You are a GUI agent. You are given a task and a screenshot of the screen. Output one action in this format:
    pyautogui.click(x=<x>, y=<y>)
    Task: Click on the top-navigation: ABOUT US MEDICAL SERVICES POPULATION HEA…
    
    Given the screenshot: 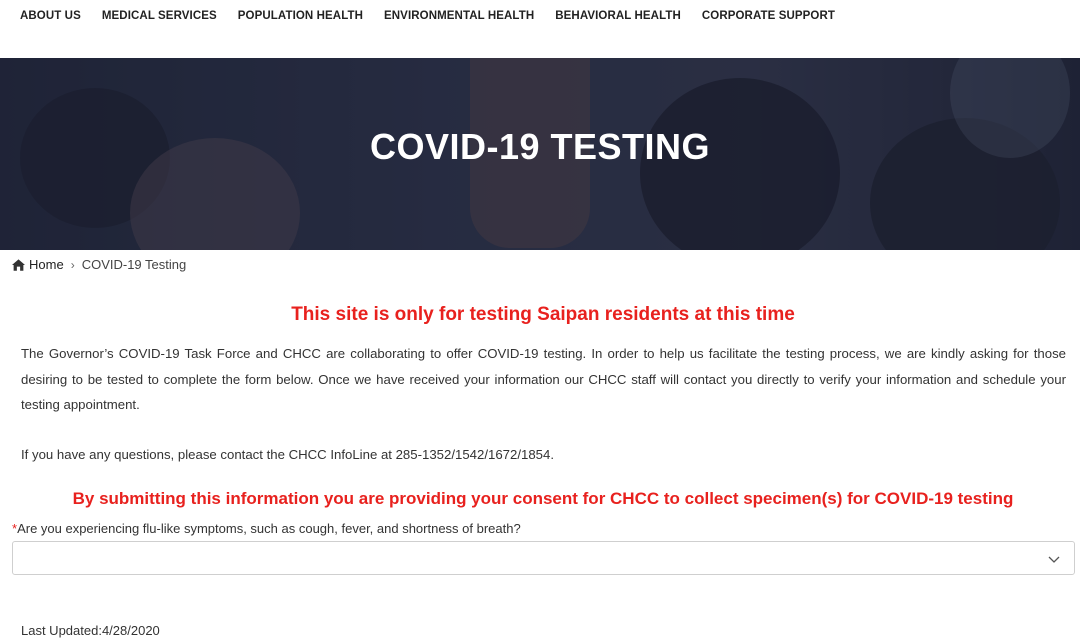 What is the action you would take?
    pyautogui.click(x=540, y=29)
    